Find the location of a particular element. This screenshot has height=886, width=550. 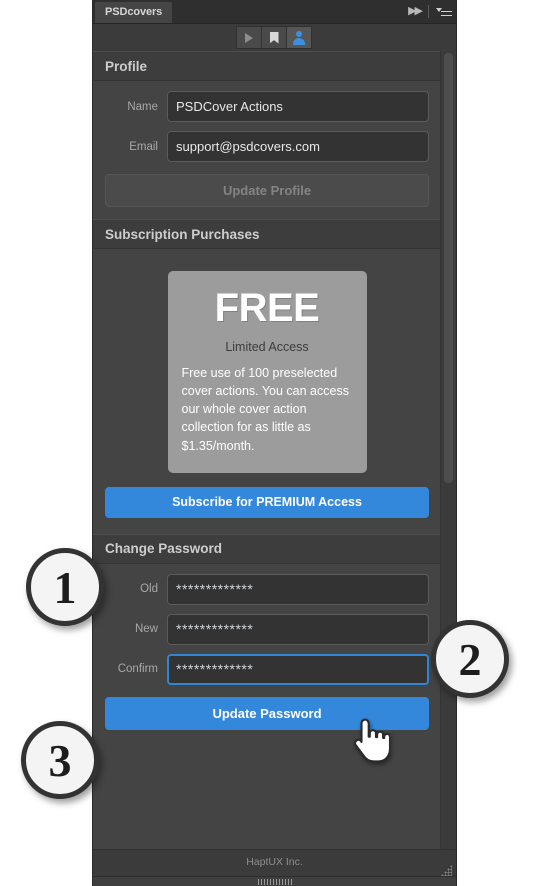

grab-handle-icon is located at coordinates (274, 882).